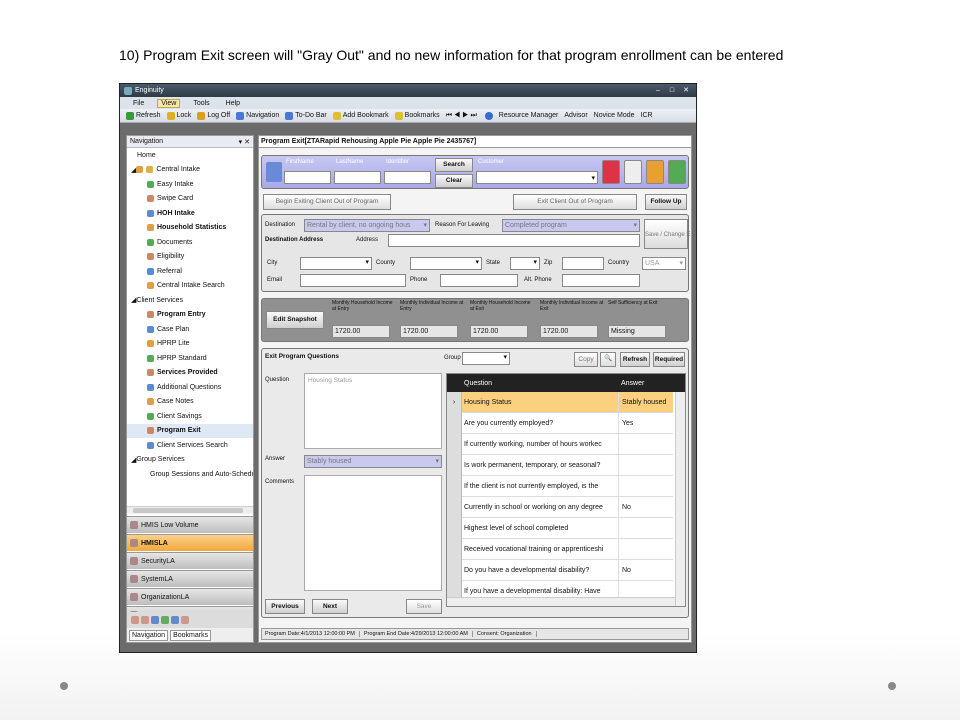 The height and width of the screenshot is (720, 960). What do you see at coordinates (190, 228) in the screenshot?
I see `nav-item: Household Statistics` at bounding box center [190, 228].